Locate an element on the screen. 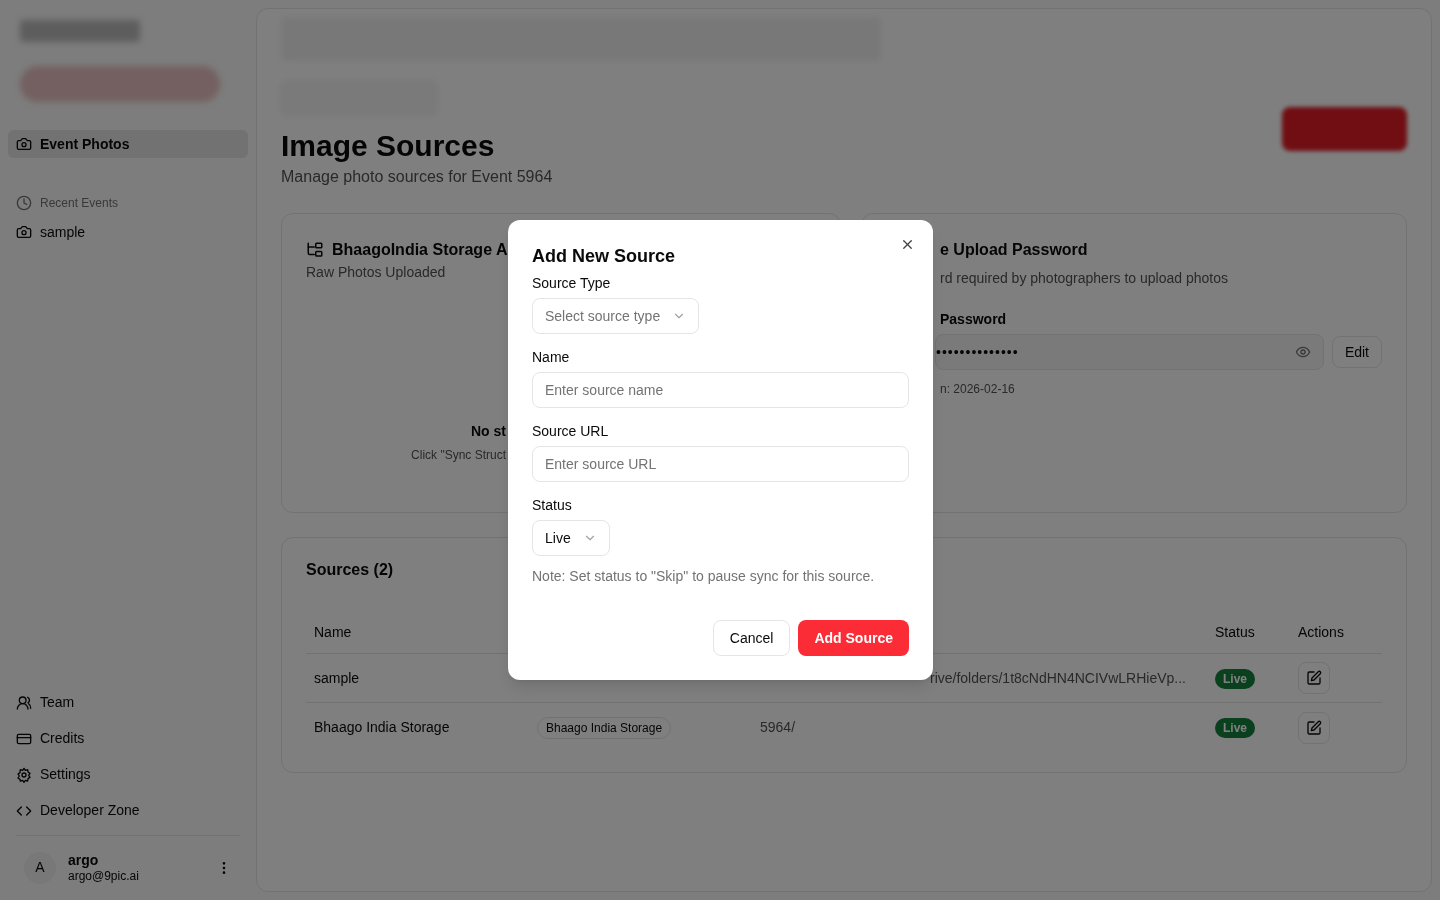  recent-event-item: sample is located at coordinates (128, 232).